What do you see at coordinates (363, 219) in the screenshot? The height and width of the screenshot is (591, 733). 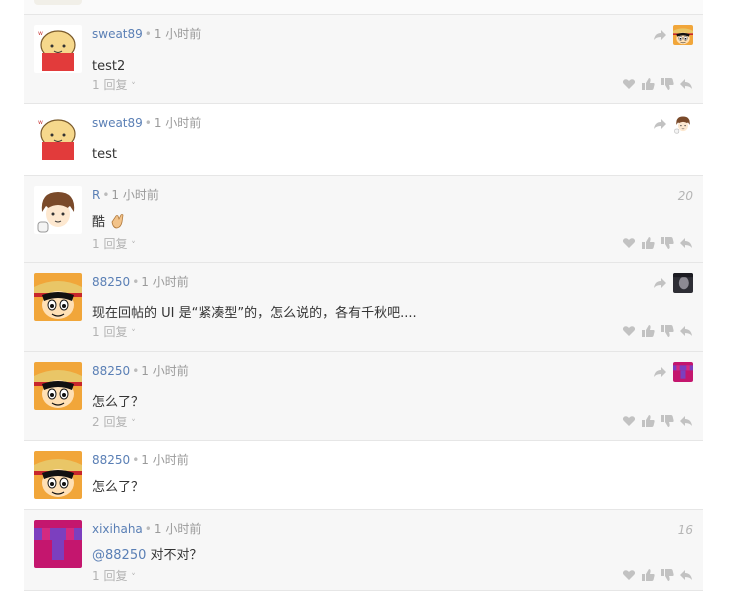 I see `comment-item: R • 1 小时前 酷 1 回复 ˅ 20` at bounding box center [363, 219].